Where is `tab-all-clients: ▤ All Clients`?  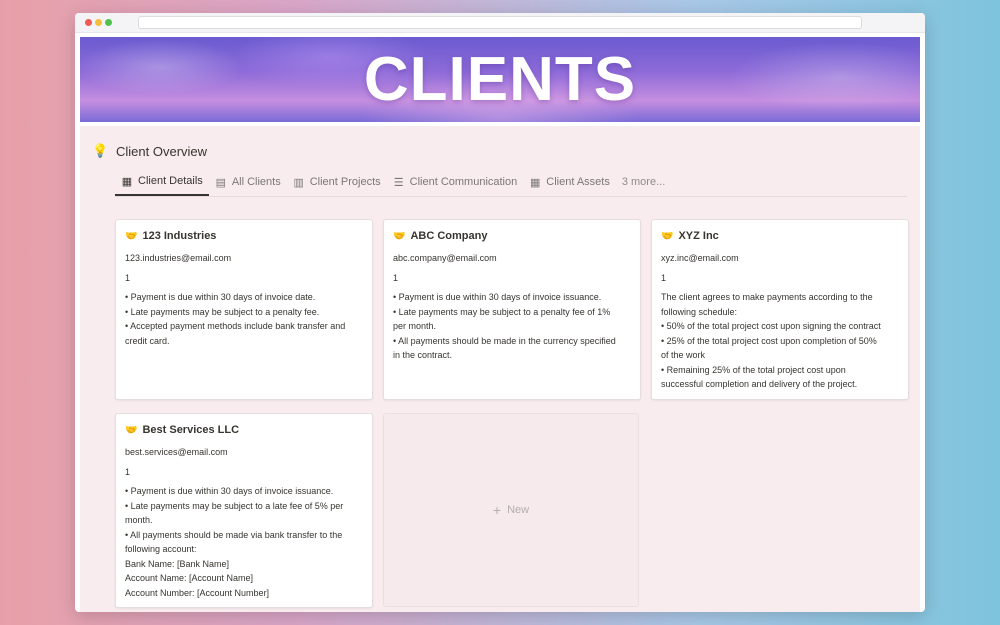
tab-all-clients: ▤ All Clients is located at coordinates (248, 182).